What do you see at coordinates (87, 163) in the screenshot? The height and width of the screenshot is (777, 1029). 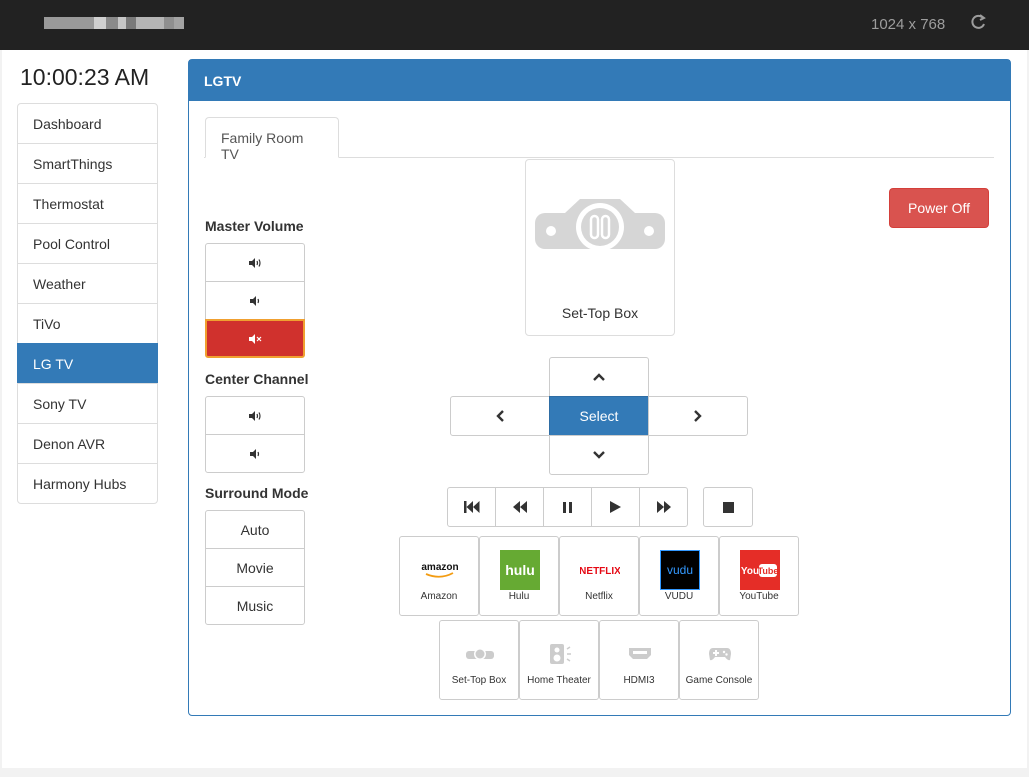 I see `sidebar-item-smartthings: SmartThings` at bounding box center [87, 163].